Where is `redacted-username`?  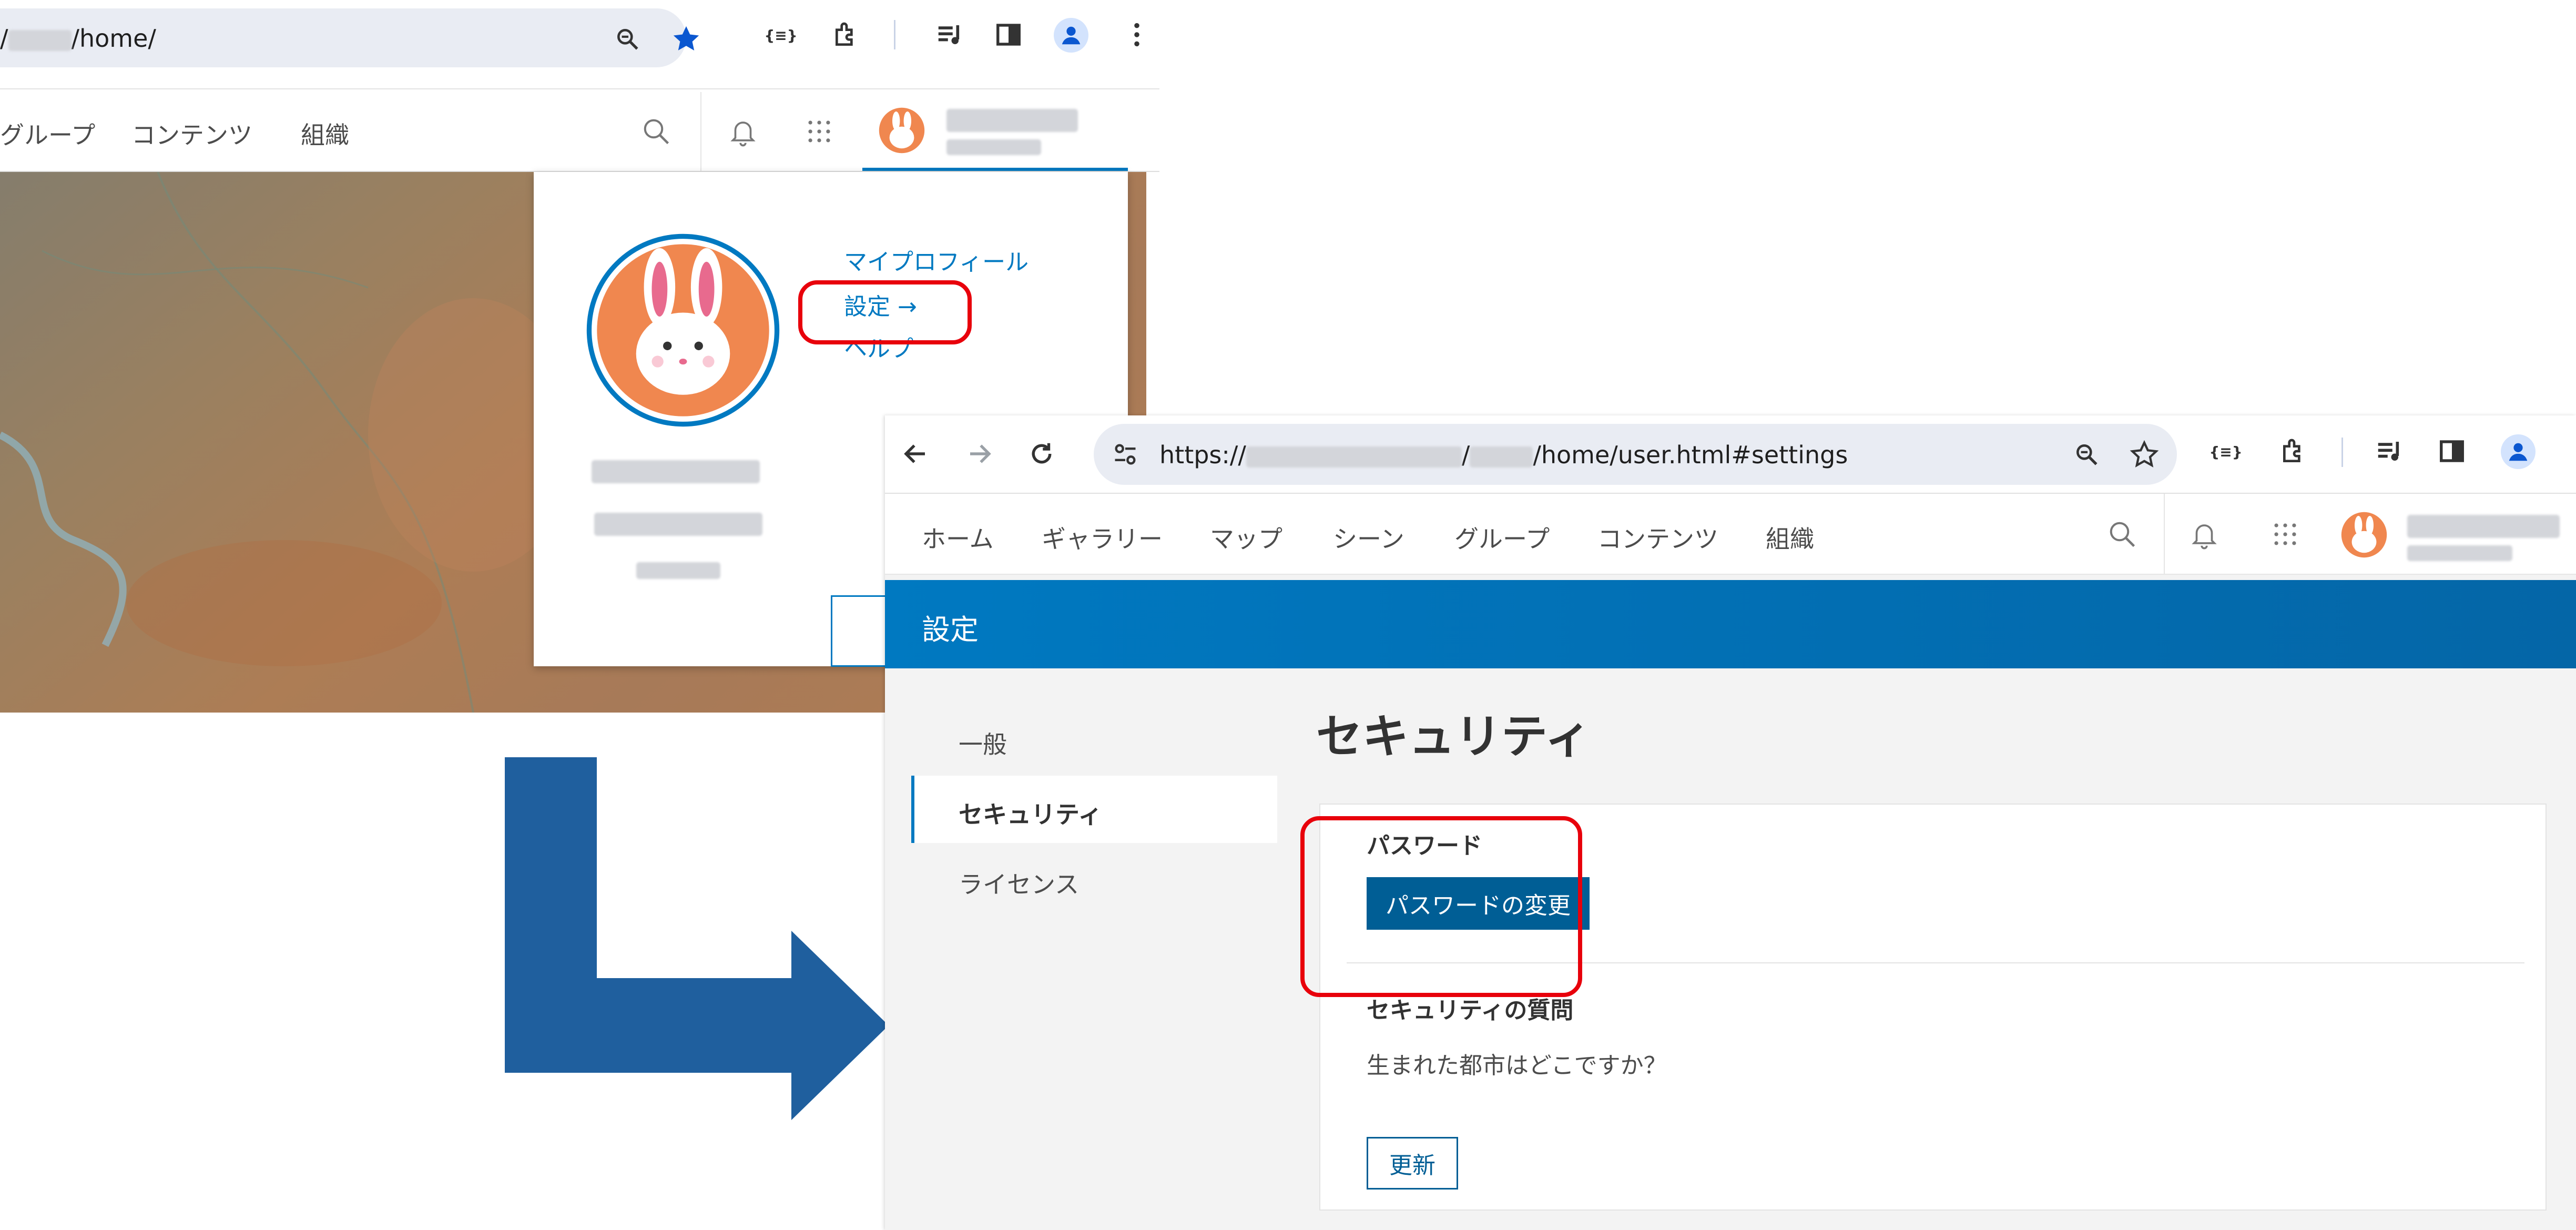
redacted-username is located at coordinates (678, 524).